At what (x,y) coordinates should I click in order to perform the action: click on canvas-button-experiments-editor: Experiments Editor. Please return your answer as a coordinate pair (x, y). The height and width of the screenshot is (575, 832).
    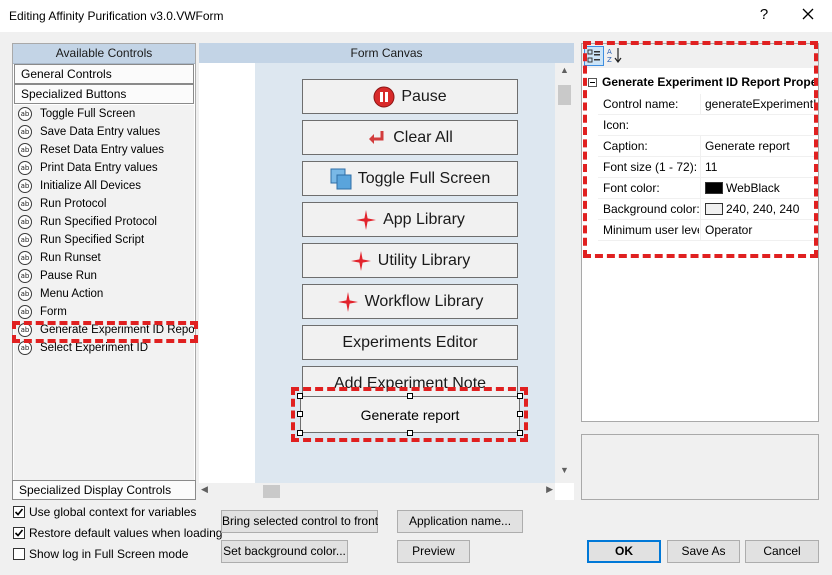
    Looking at the image, I should click on (410, 342).